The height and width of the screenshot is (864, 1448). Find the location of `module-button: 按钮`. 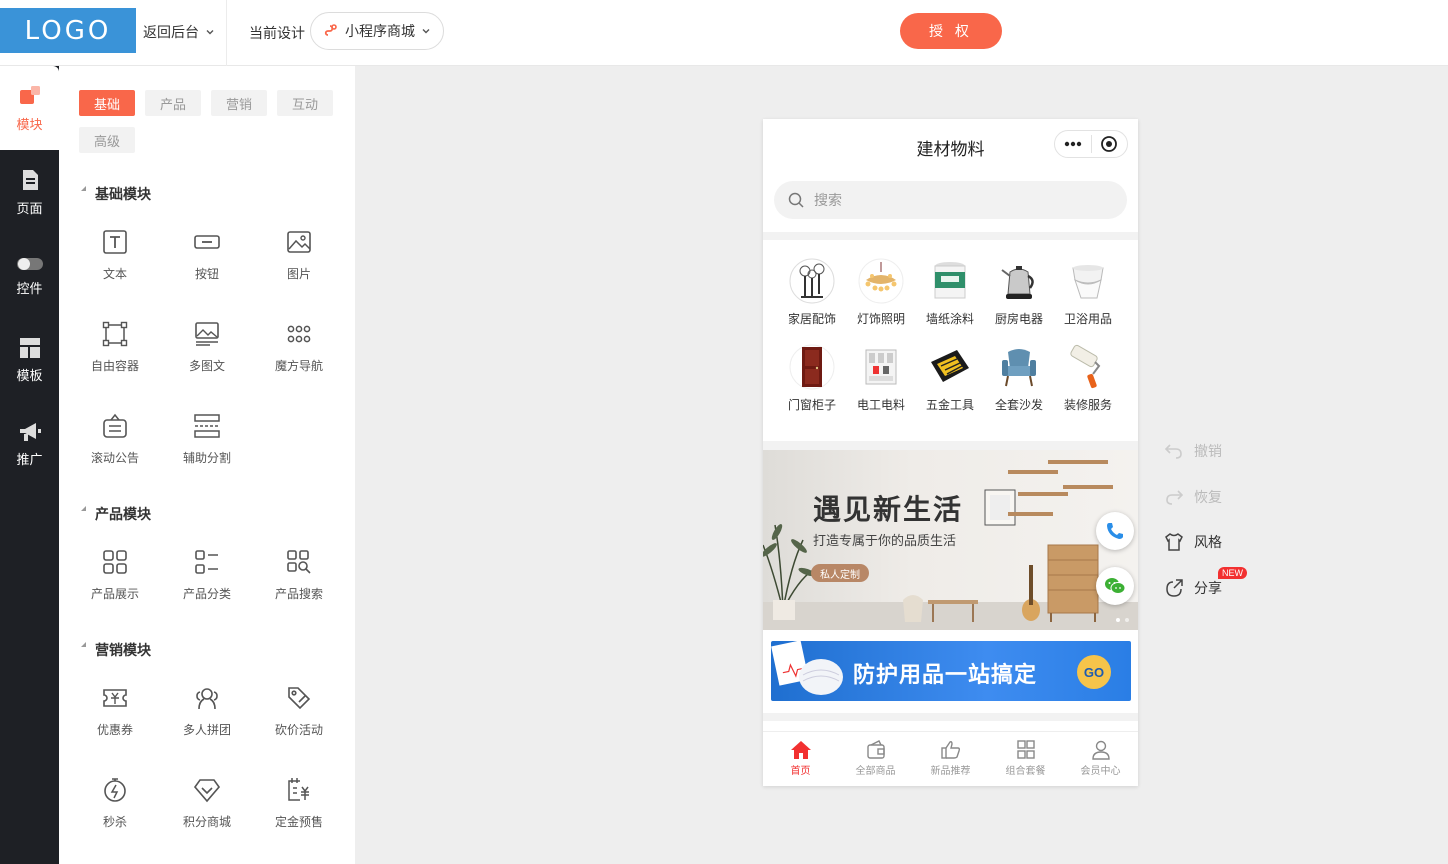

module-button: 按钮 is located at coordinates (207, 264).